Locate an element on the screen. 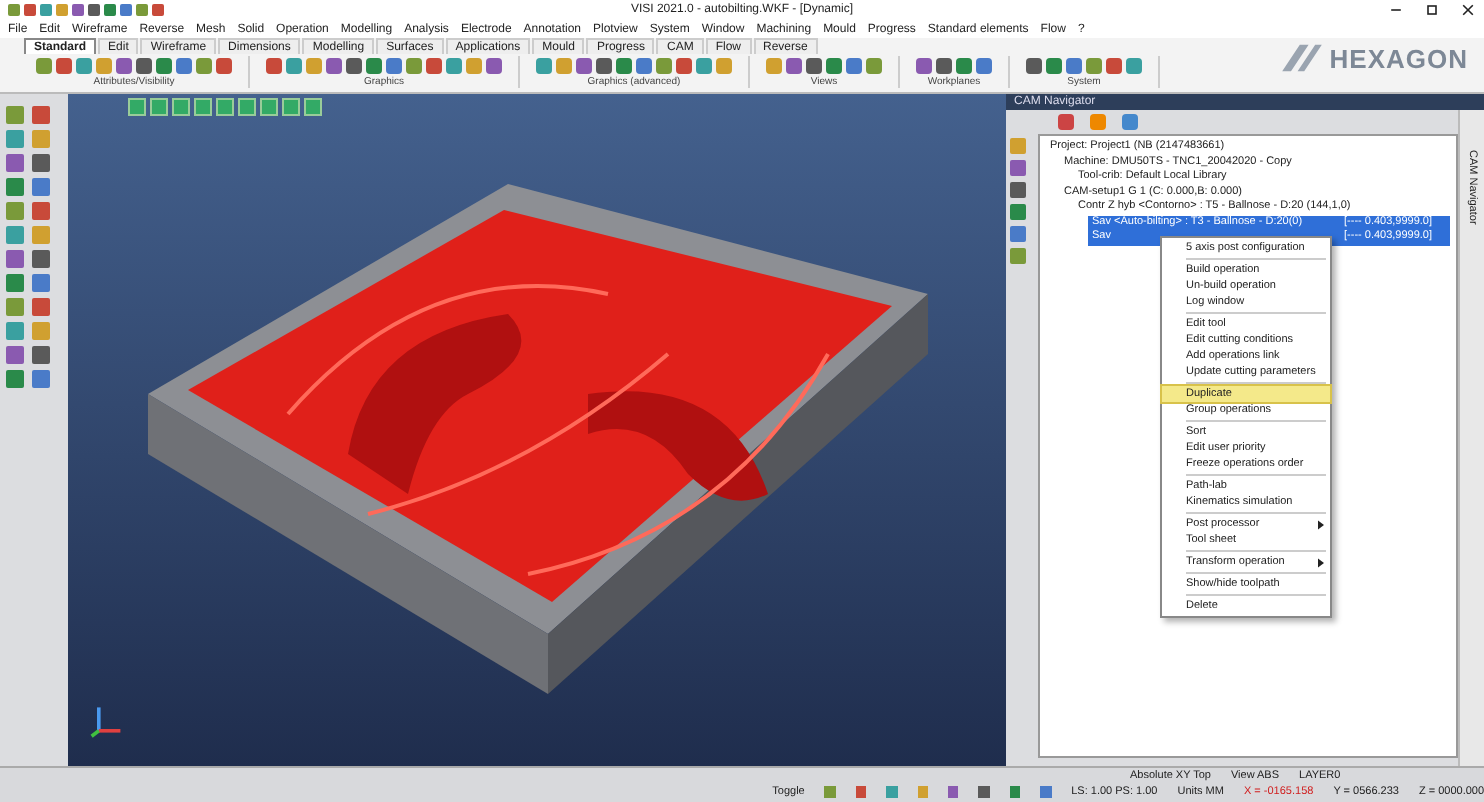 Image resolution: width=1484 pixels, height=802 pixels. restore-icon is located at coordinates (1431, 10).